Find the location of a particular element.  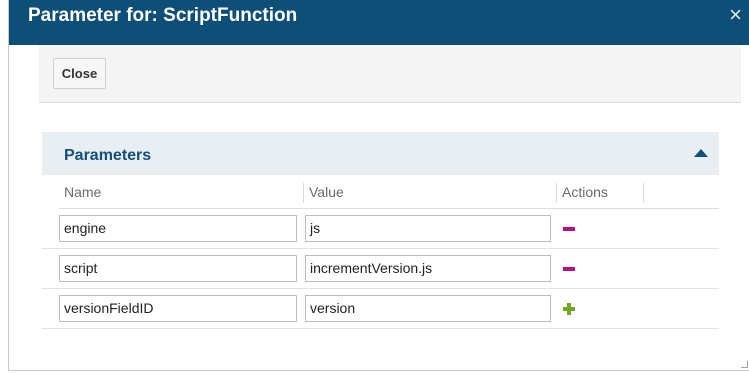

parameter-name-field: engine is located at coordinates (178, 228).